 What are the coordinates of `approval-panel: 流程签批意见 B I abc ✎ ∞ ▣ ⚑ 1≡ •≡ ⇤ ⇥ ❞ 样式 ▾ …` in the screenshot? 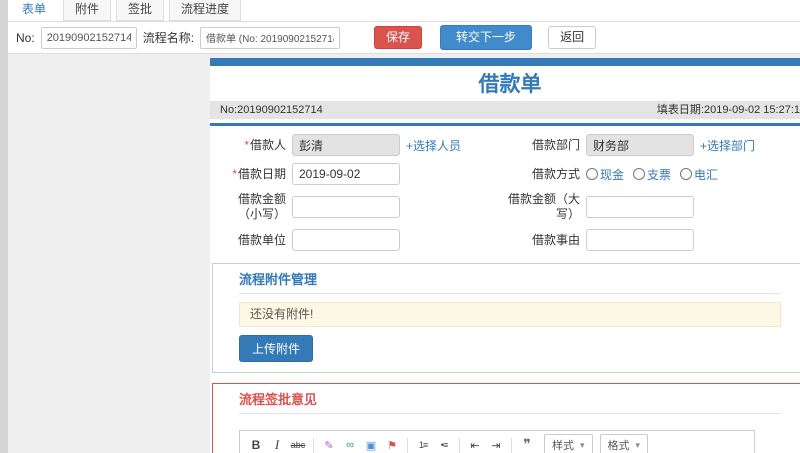 It's located at (506, 418).